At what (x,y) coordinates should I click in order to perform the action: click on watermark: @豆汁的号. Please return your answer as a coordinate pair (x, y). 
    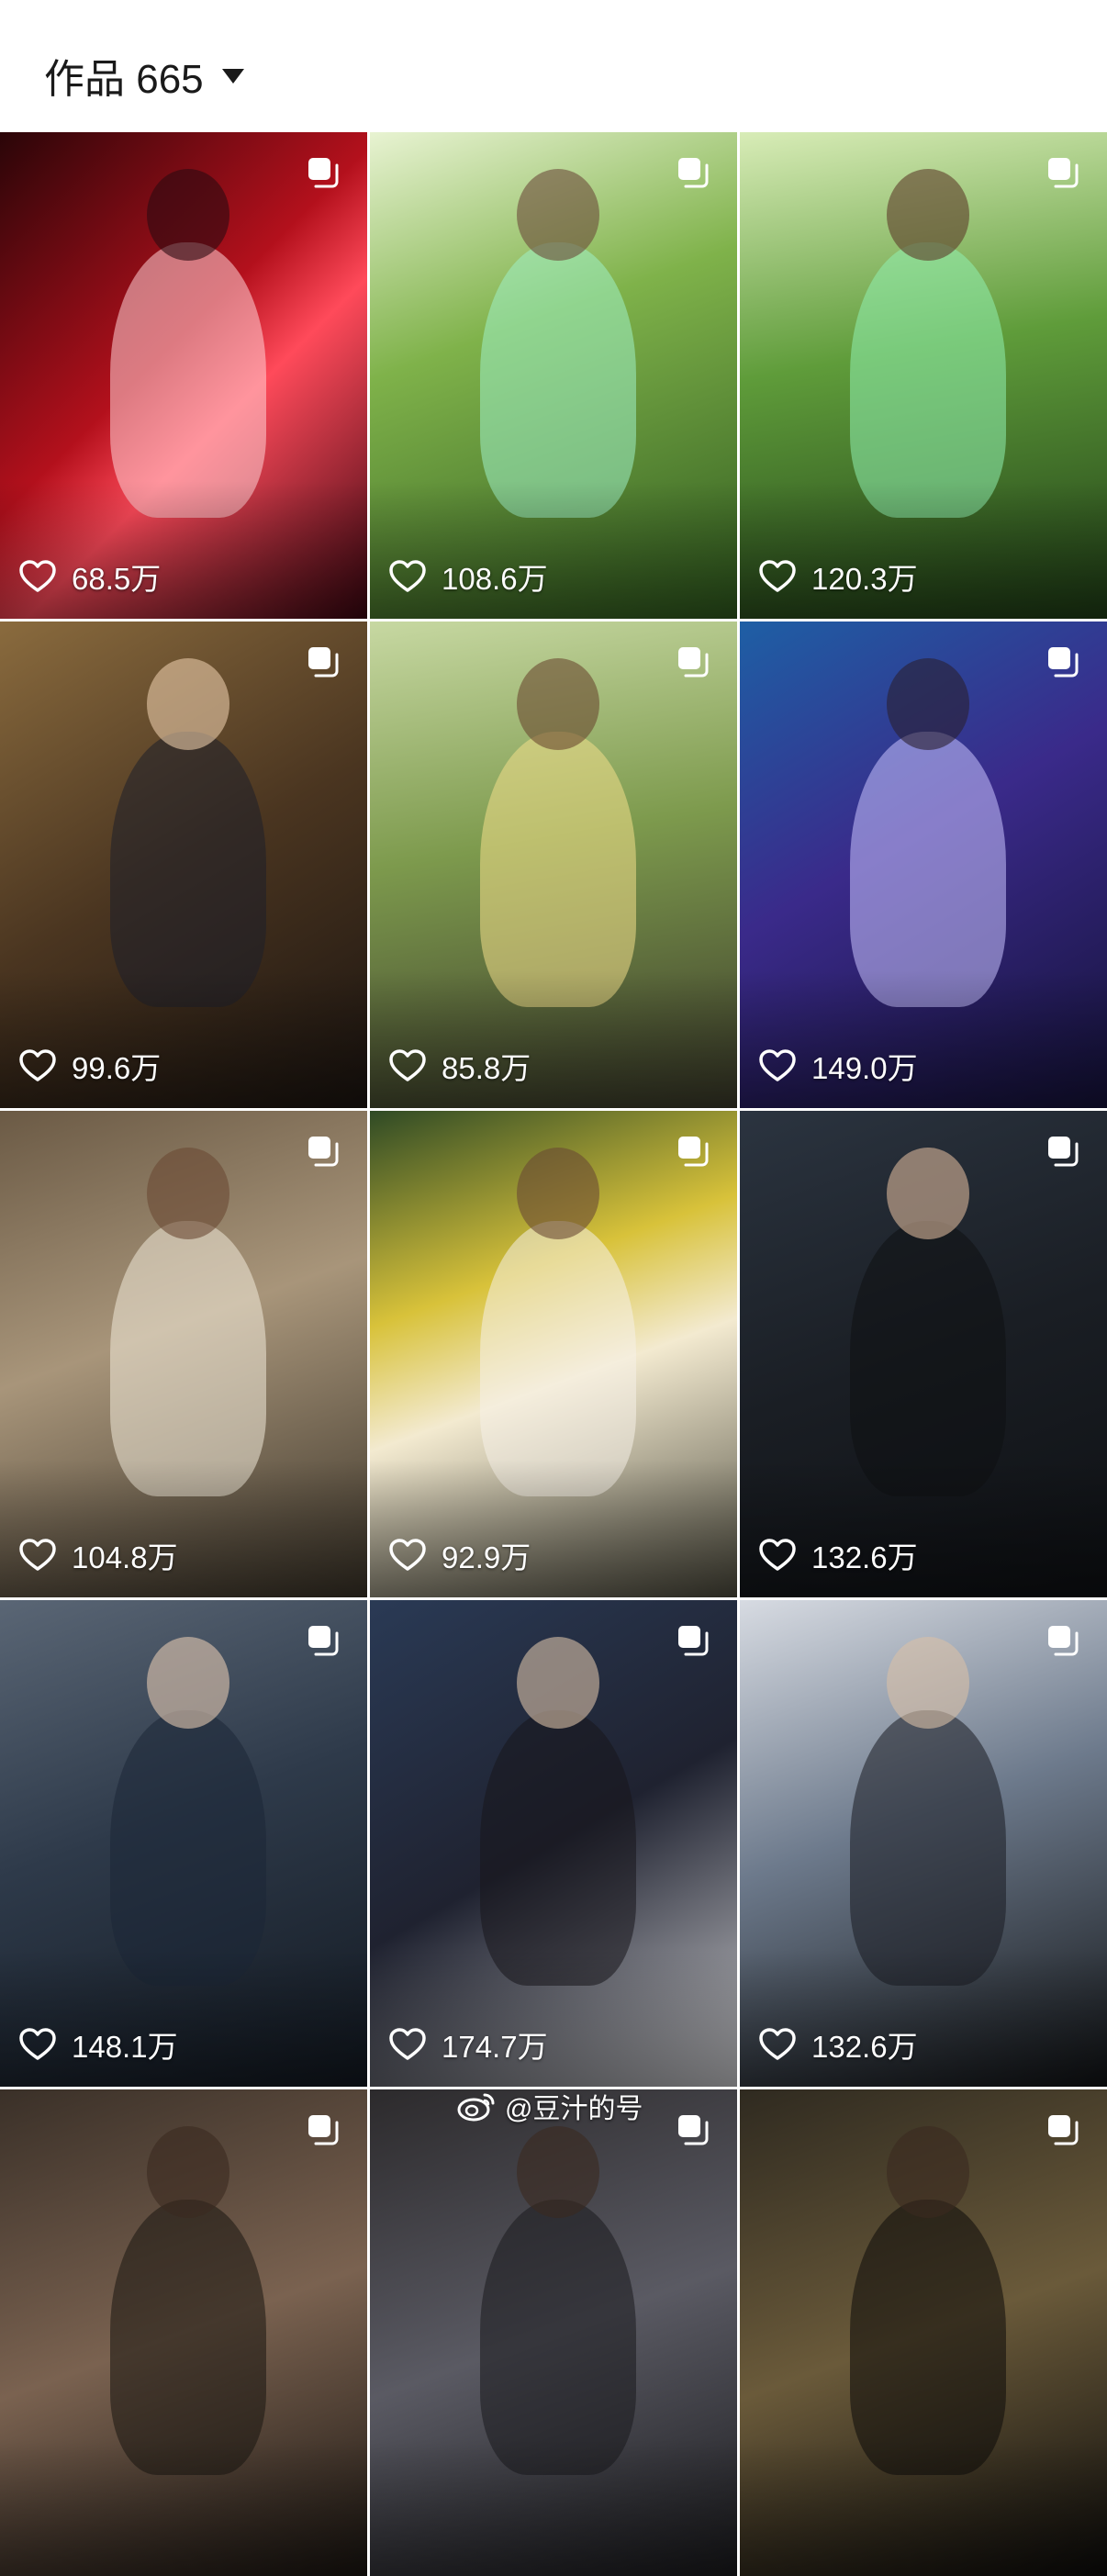
    Looking at the image, I should click on (550, 2106).